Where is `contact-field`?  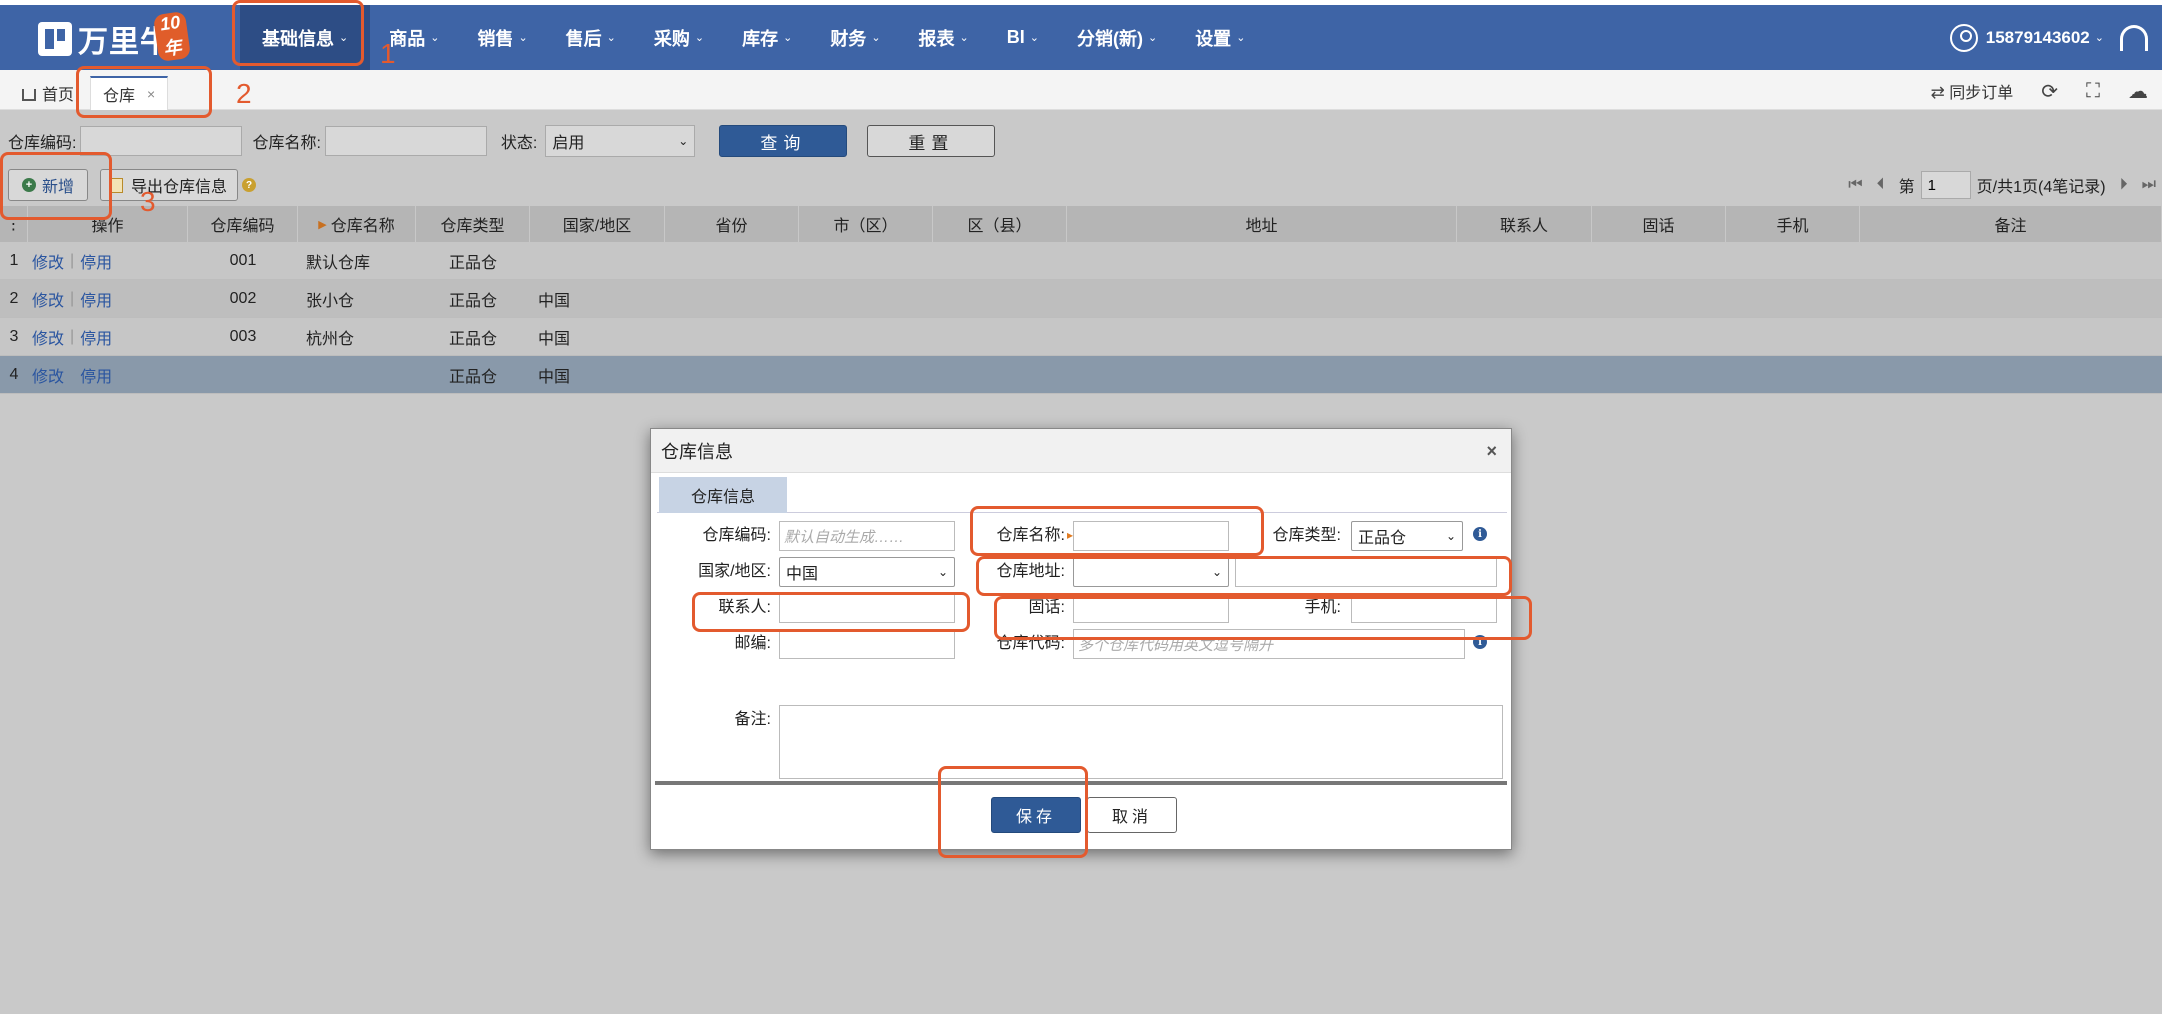 contact-field is located at coordinates (867, 608).